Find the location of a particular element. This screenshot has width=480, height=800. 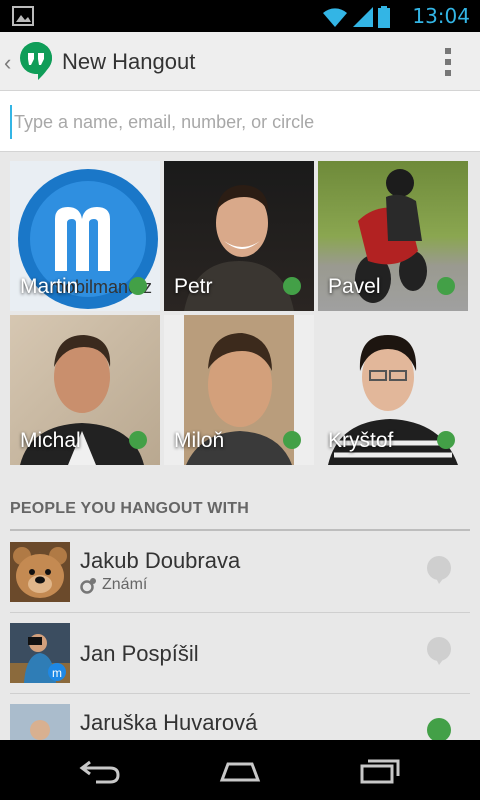

contact-tile-michal: Michal is located at coordinates (85, 390).